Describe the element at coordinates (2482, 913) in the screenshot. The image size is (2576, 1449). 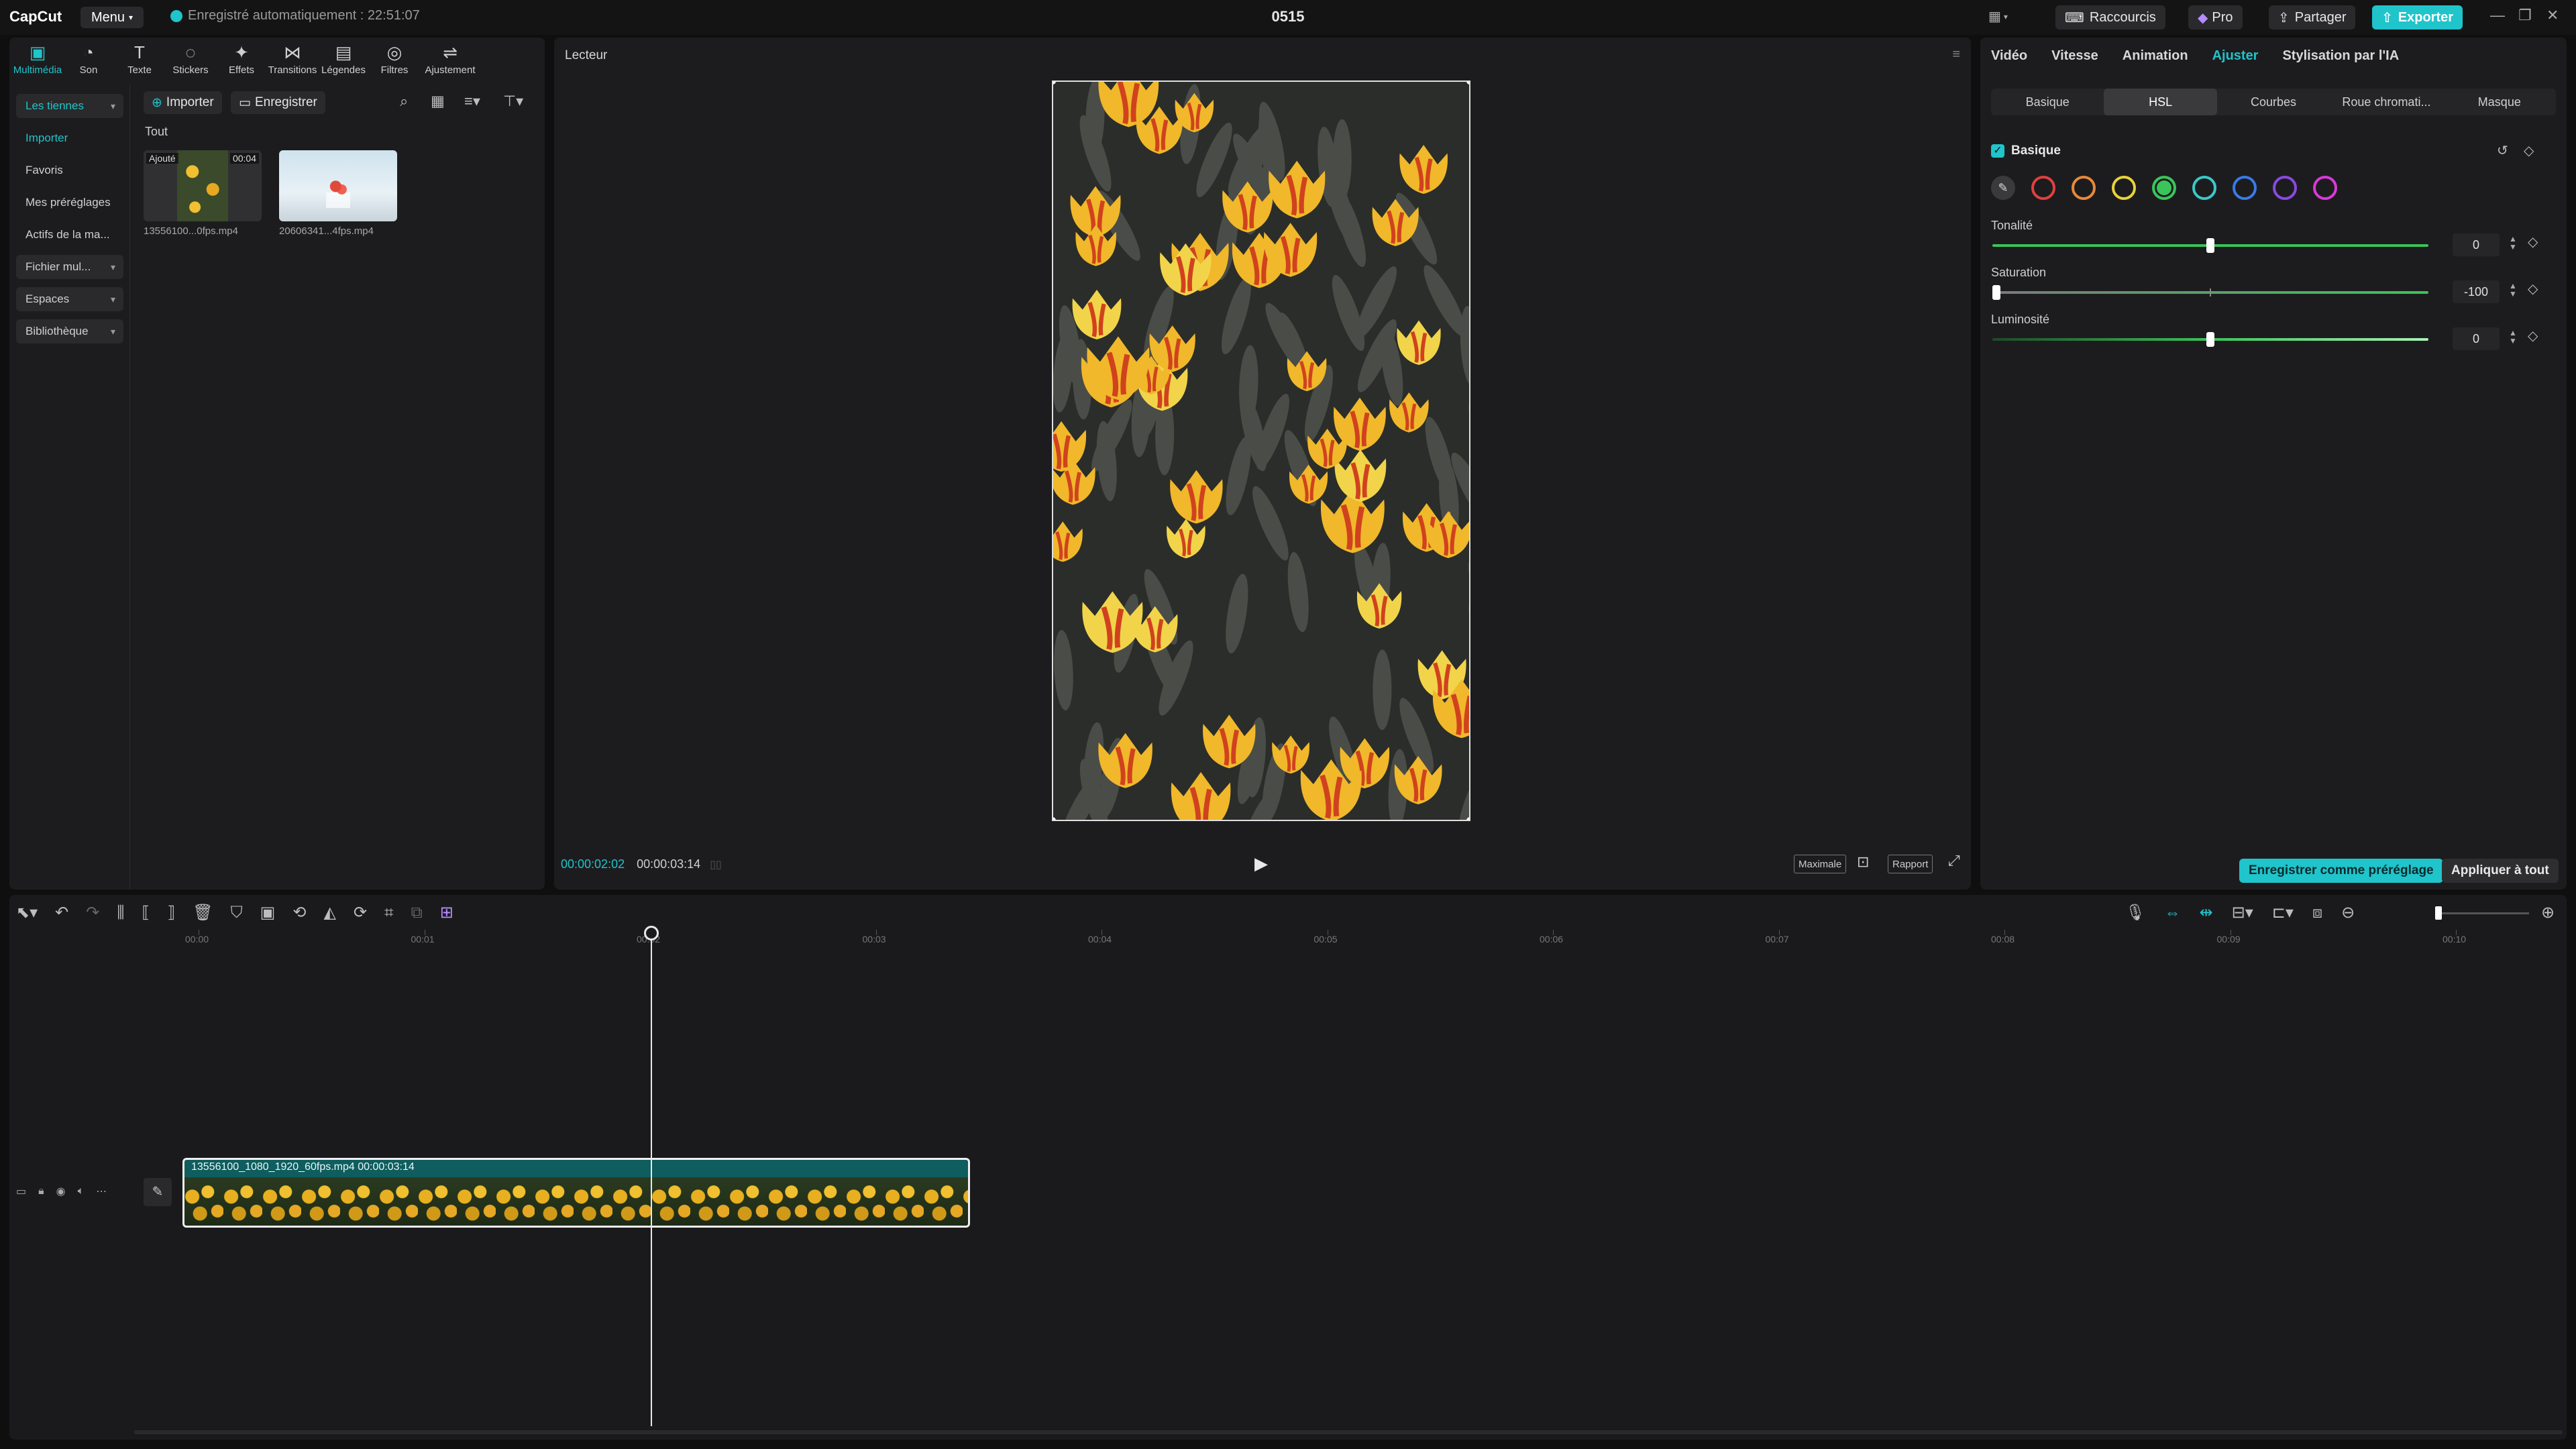
I see `zoom-slider` at that location.